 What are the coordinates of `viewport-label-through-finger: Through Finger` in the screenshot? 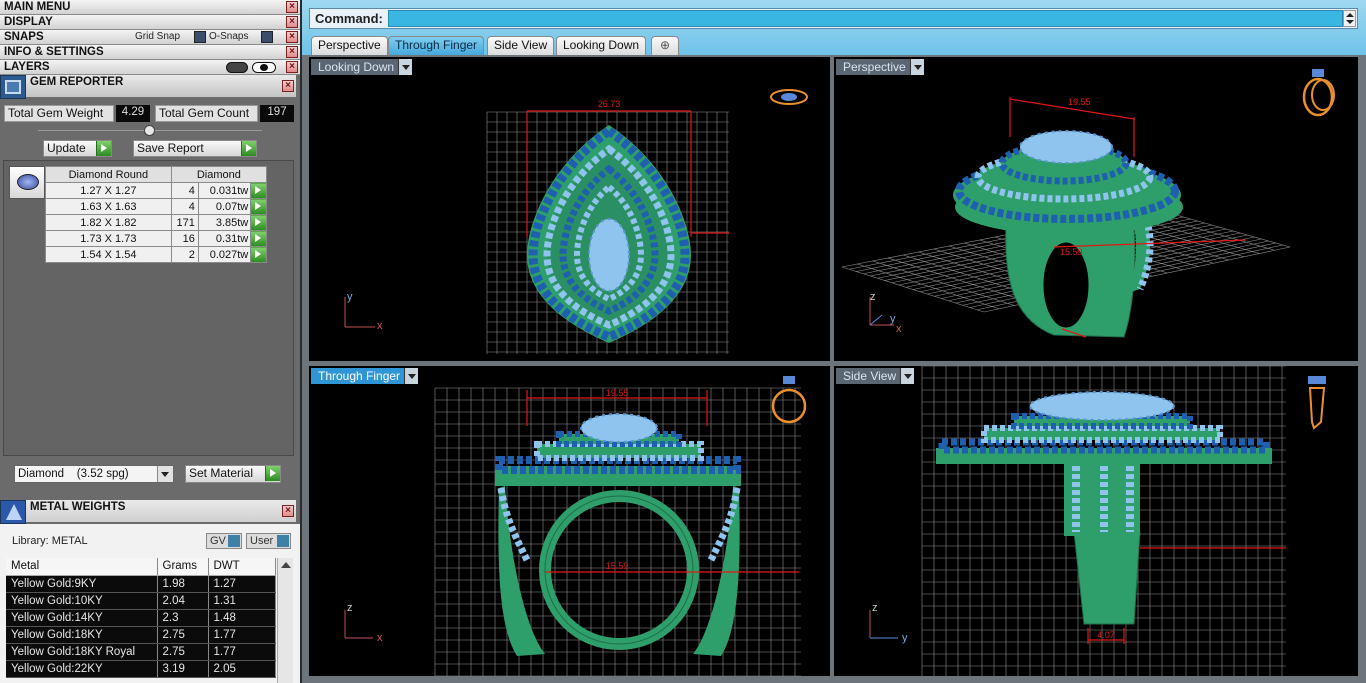 It's located at (365, 376).